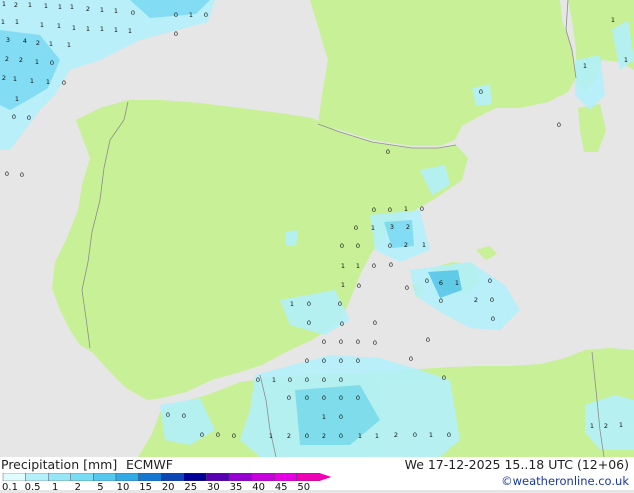 The height and width of the screenshot is (493, 634). What do you see at coordinates (168, 487) in the screenshot?
I see `color-scale-tick-label: 20` at bounding box center [168, 487].